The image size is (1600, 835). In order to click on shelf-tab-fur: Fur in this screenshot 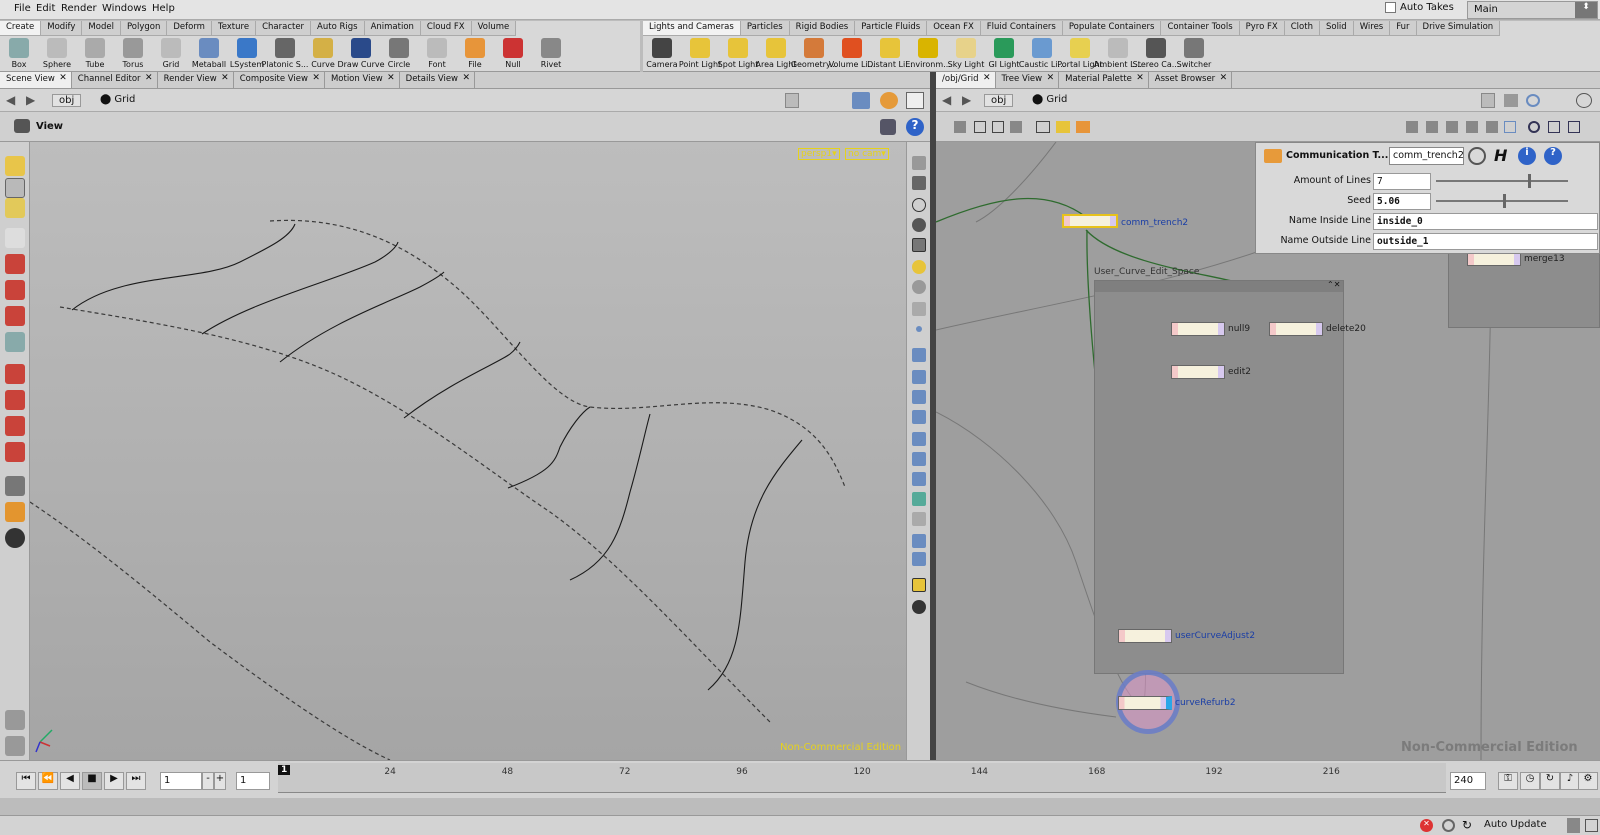, I will do `click(1403, 28)`.